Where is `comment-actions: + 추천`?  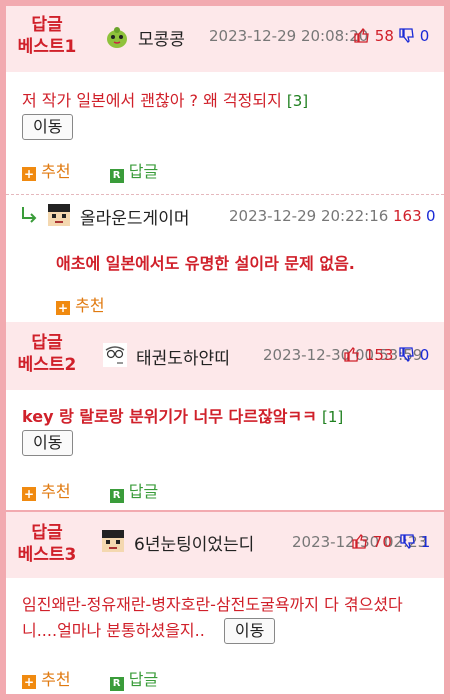
comment-actions: + 추천 is located at coordinates (97, 304).